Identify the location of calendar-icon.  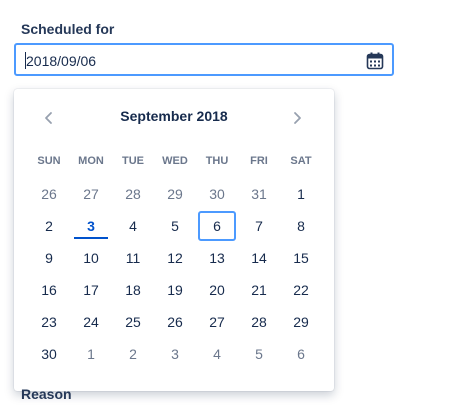
(375, 61).